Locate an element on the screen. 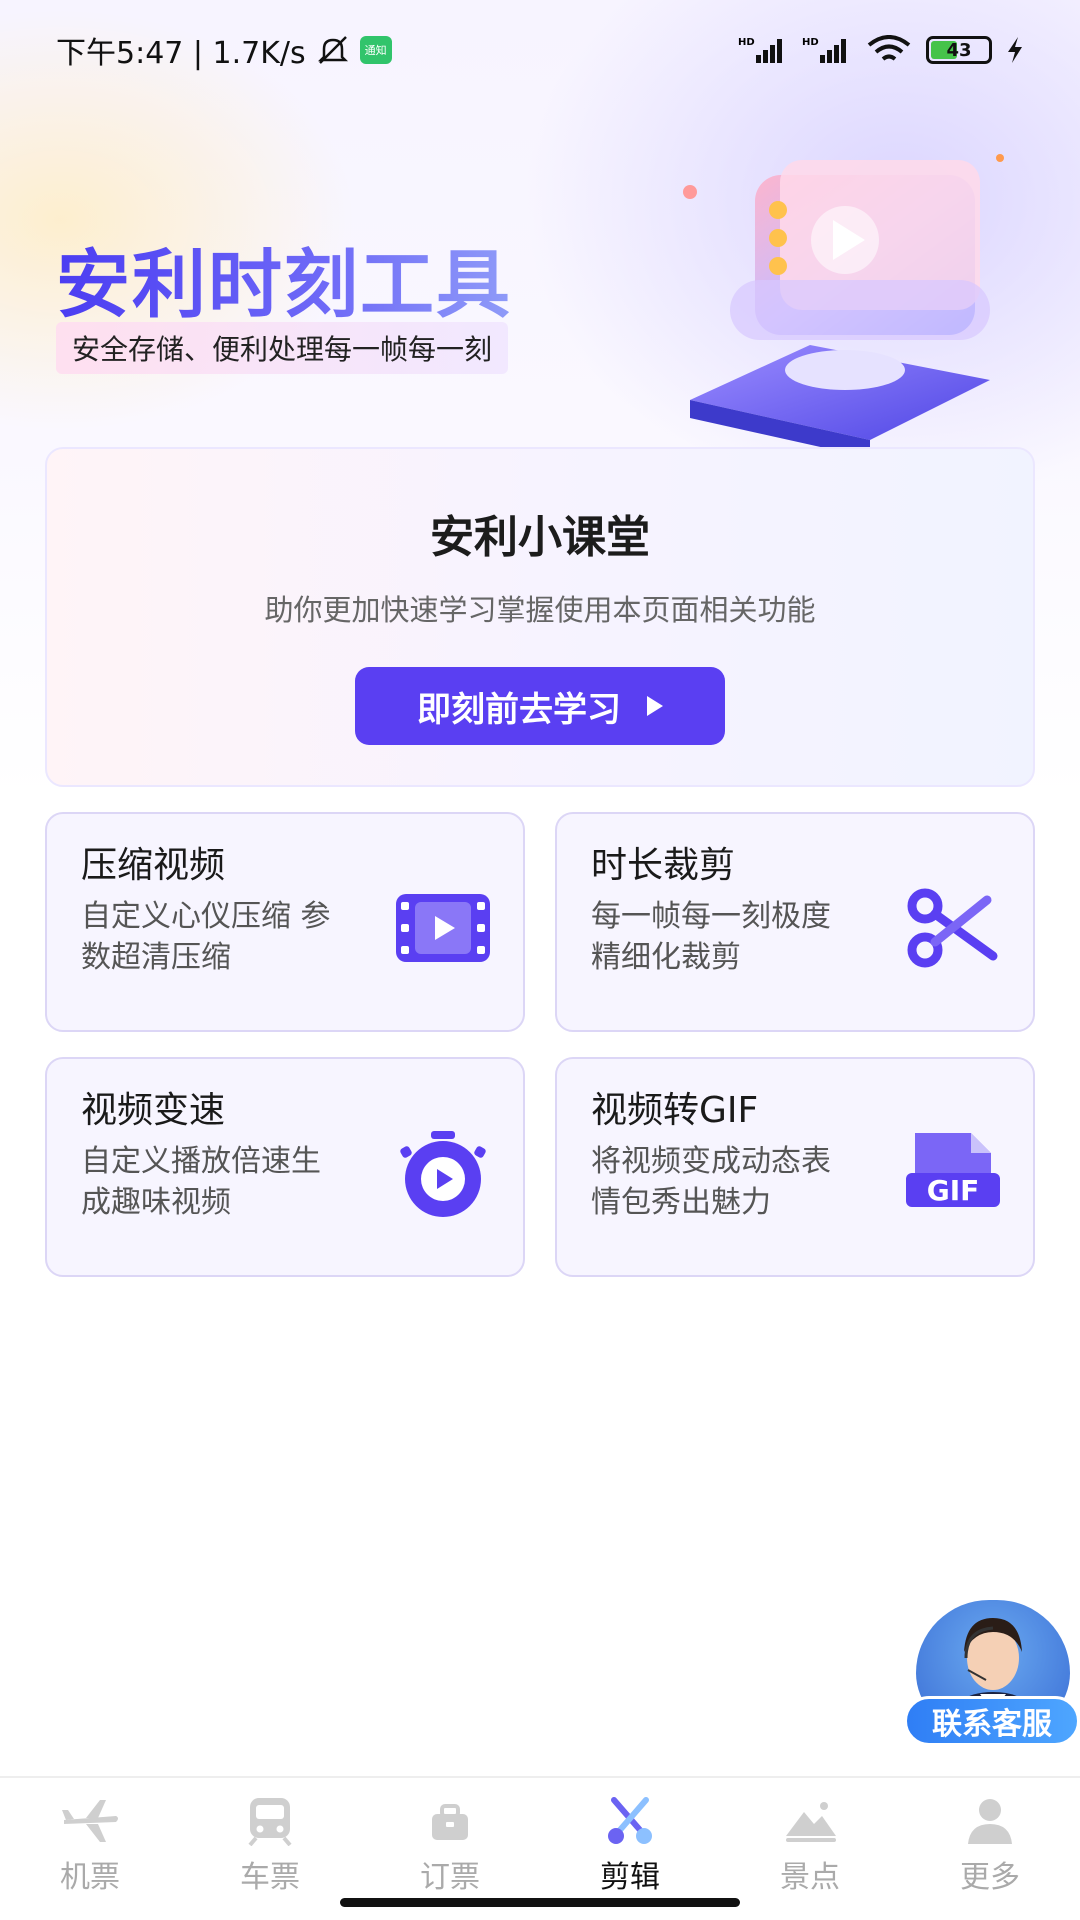 Image resolution: width=1080 pixels, height=1920 pixels. mute-bell-icon is located at coordinates (332, 50).